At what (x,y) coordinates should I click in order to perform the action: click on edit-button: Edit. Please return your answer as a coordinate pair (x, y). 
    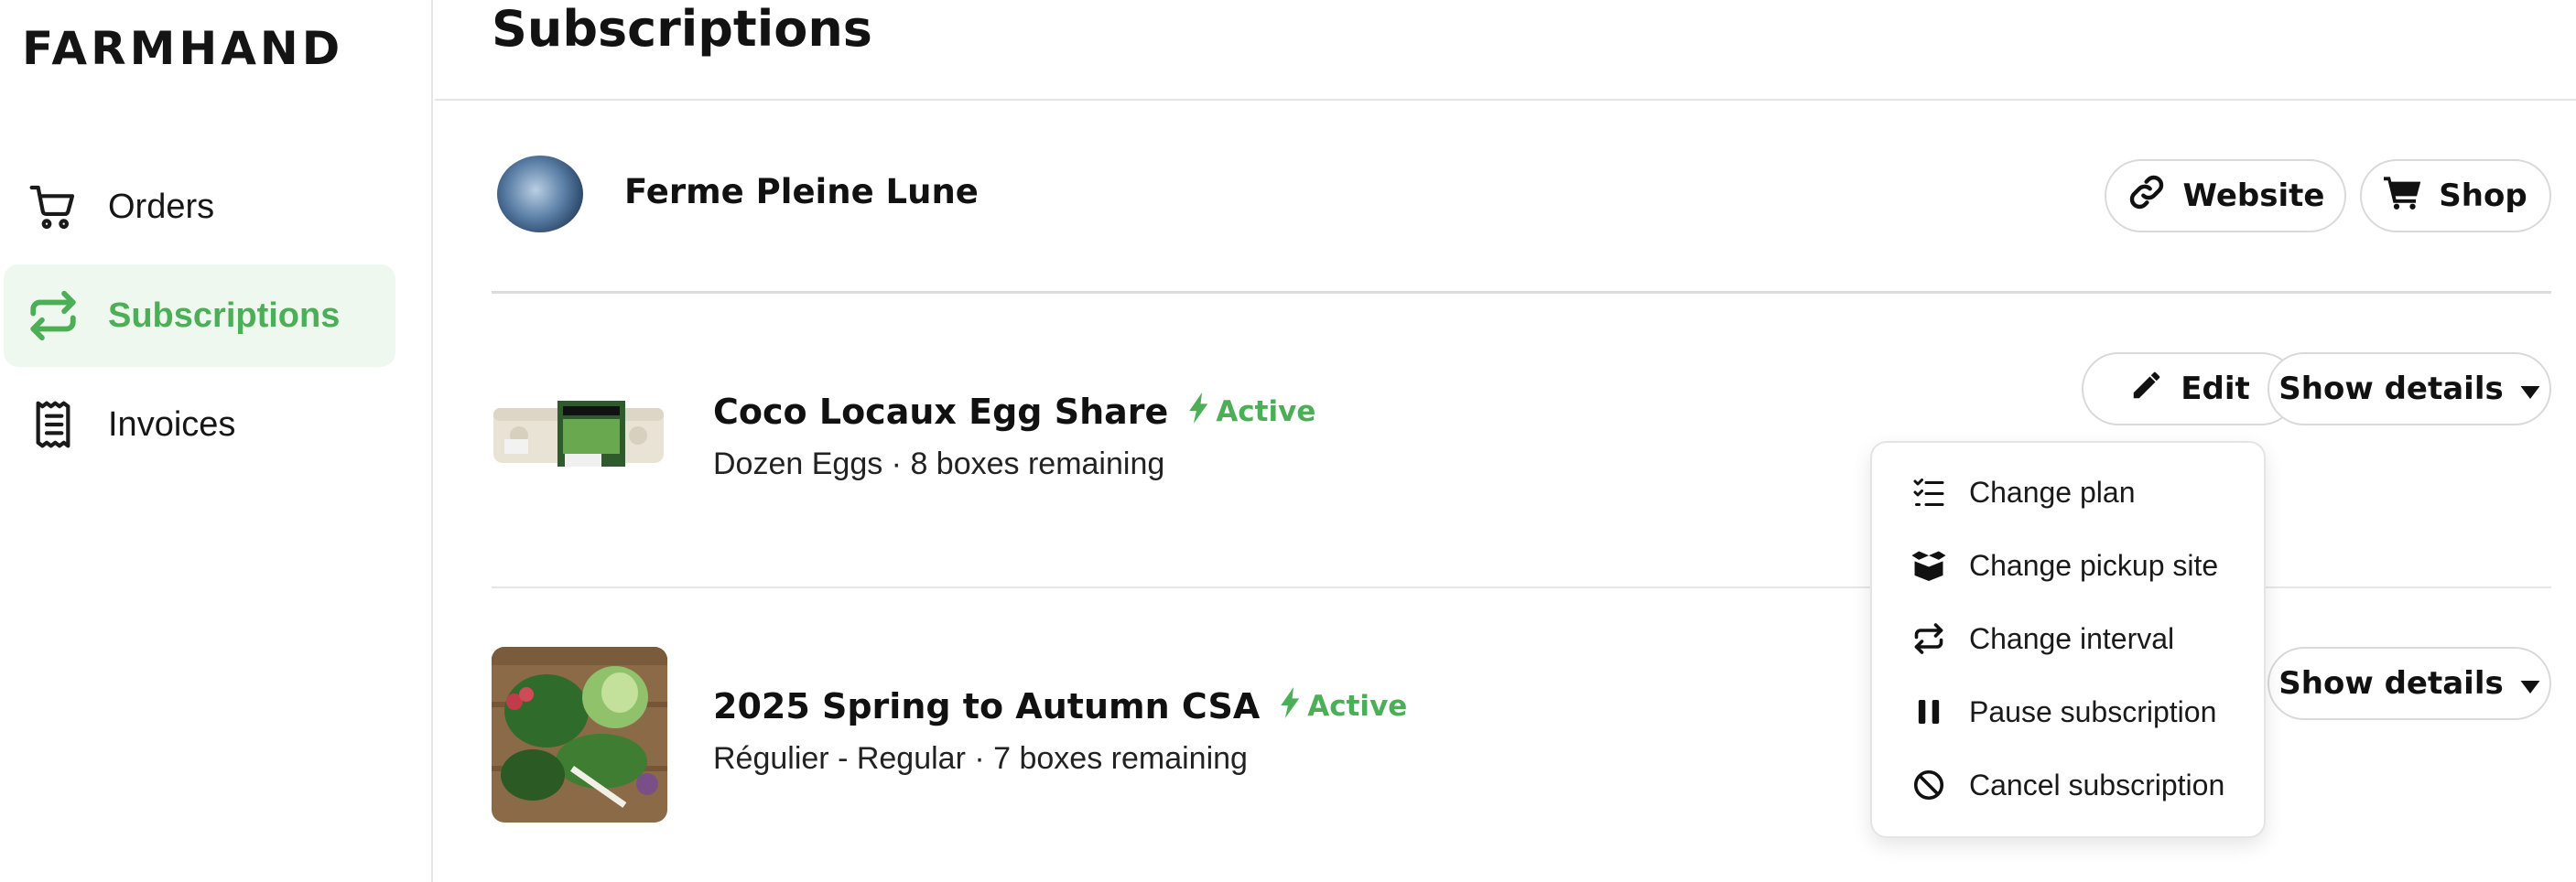
    Looking at the image, I should click on (2190, 388).